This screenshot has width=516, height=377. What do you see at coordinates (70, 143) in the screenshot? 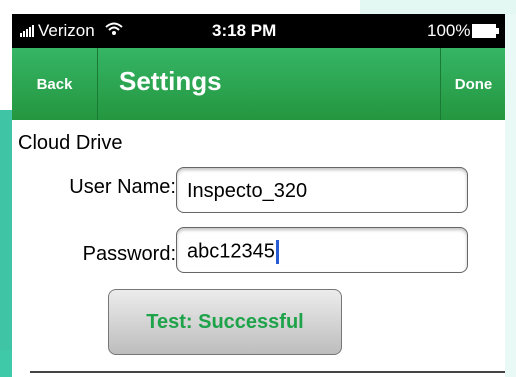
I see `section-title: Cloud Drive` at bounding box center [70, 143].